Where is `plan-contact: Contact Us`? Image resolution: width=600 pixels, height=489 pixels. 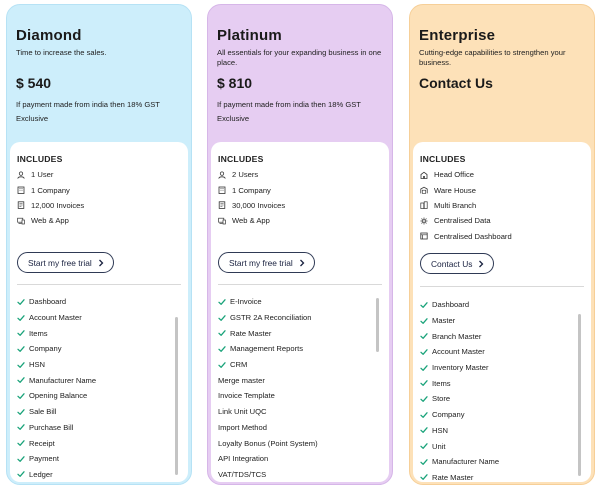
plan-contact: Contact Us is located at coordinates (456, 83).